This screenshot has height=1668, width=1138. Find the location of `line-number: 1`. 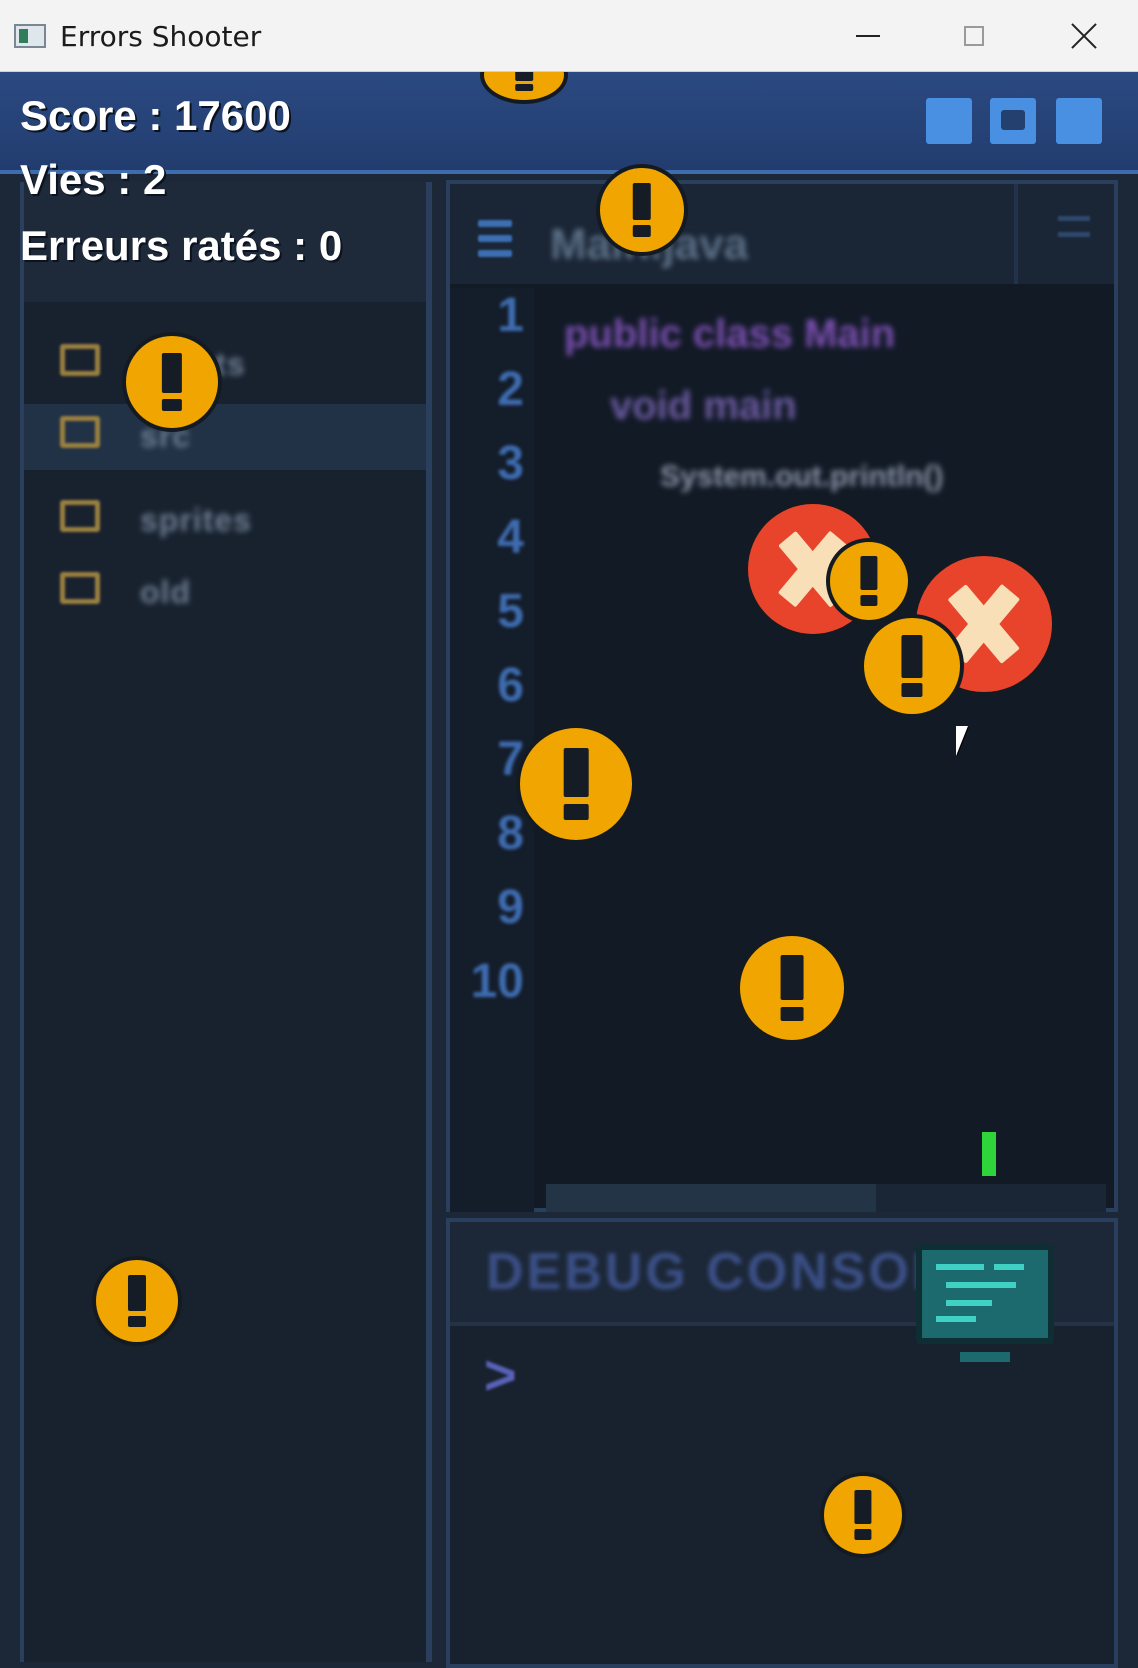

line-number: 1 is located at coordinates (510, 315).